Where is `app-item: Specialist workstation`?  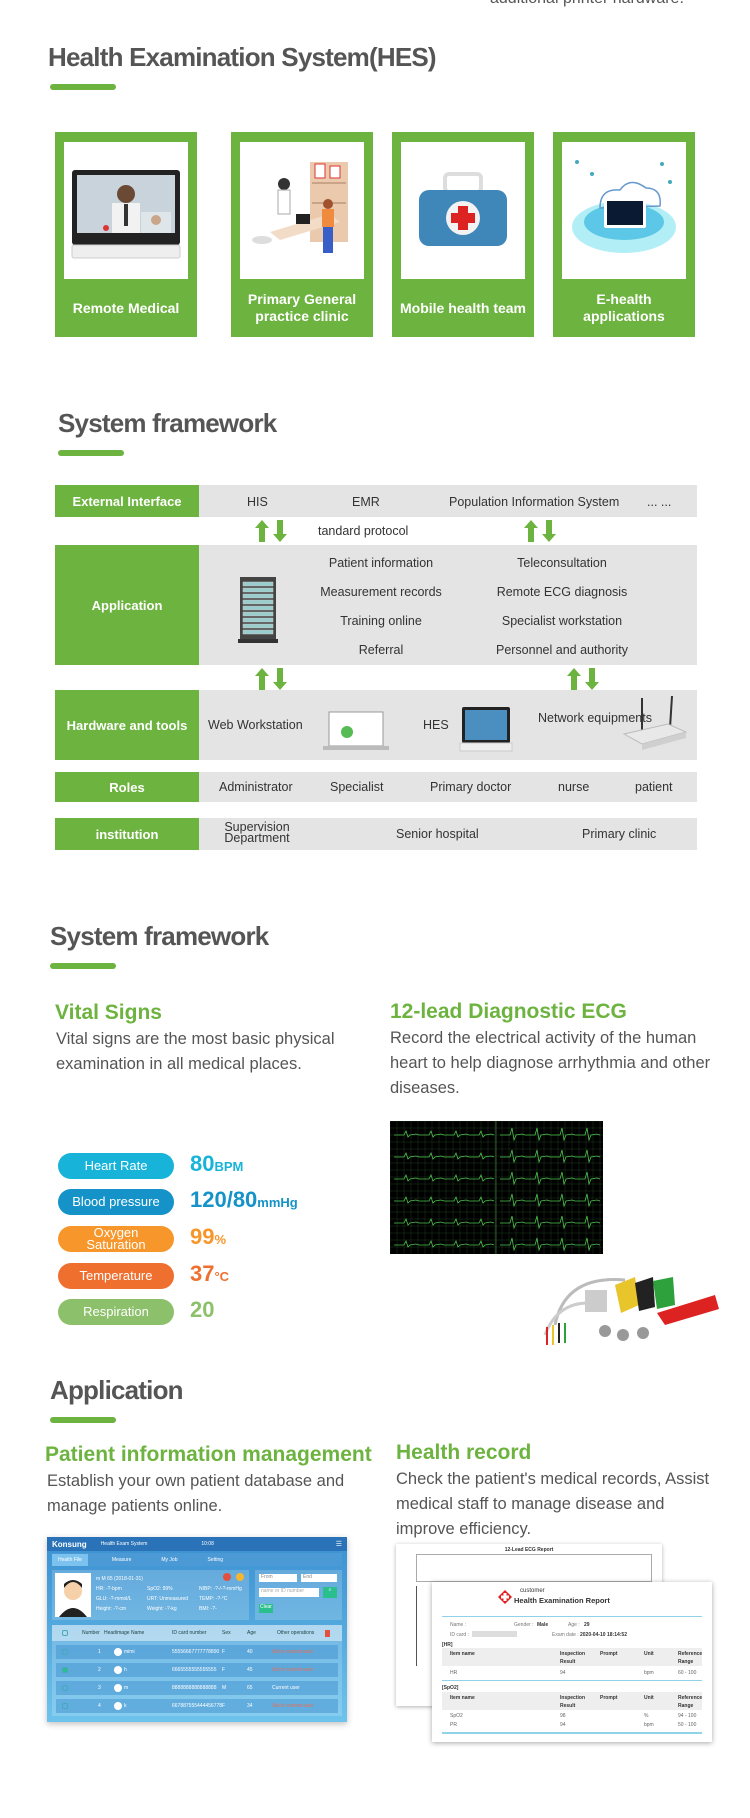
app-item: Specialist workstation is located at coordinates (562, 621).